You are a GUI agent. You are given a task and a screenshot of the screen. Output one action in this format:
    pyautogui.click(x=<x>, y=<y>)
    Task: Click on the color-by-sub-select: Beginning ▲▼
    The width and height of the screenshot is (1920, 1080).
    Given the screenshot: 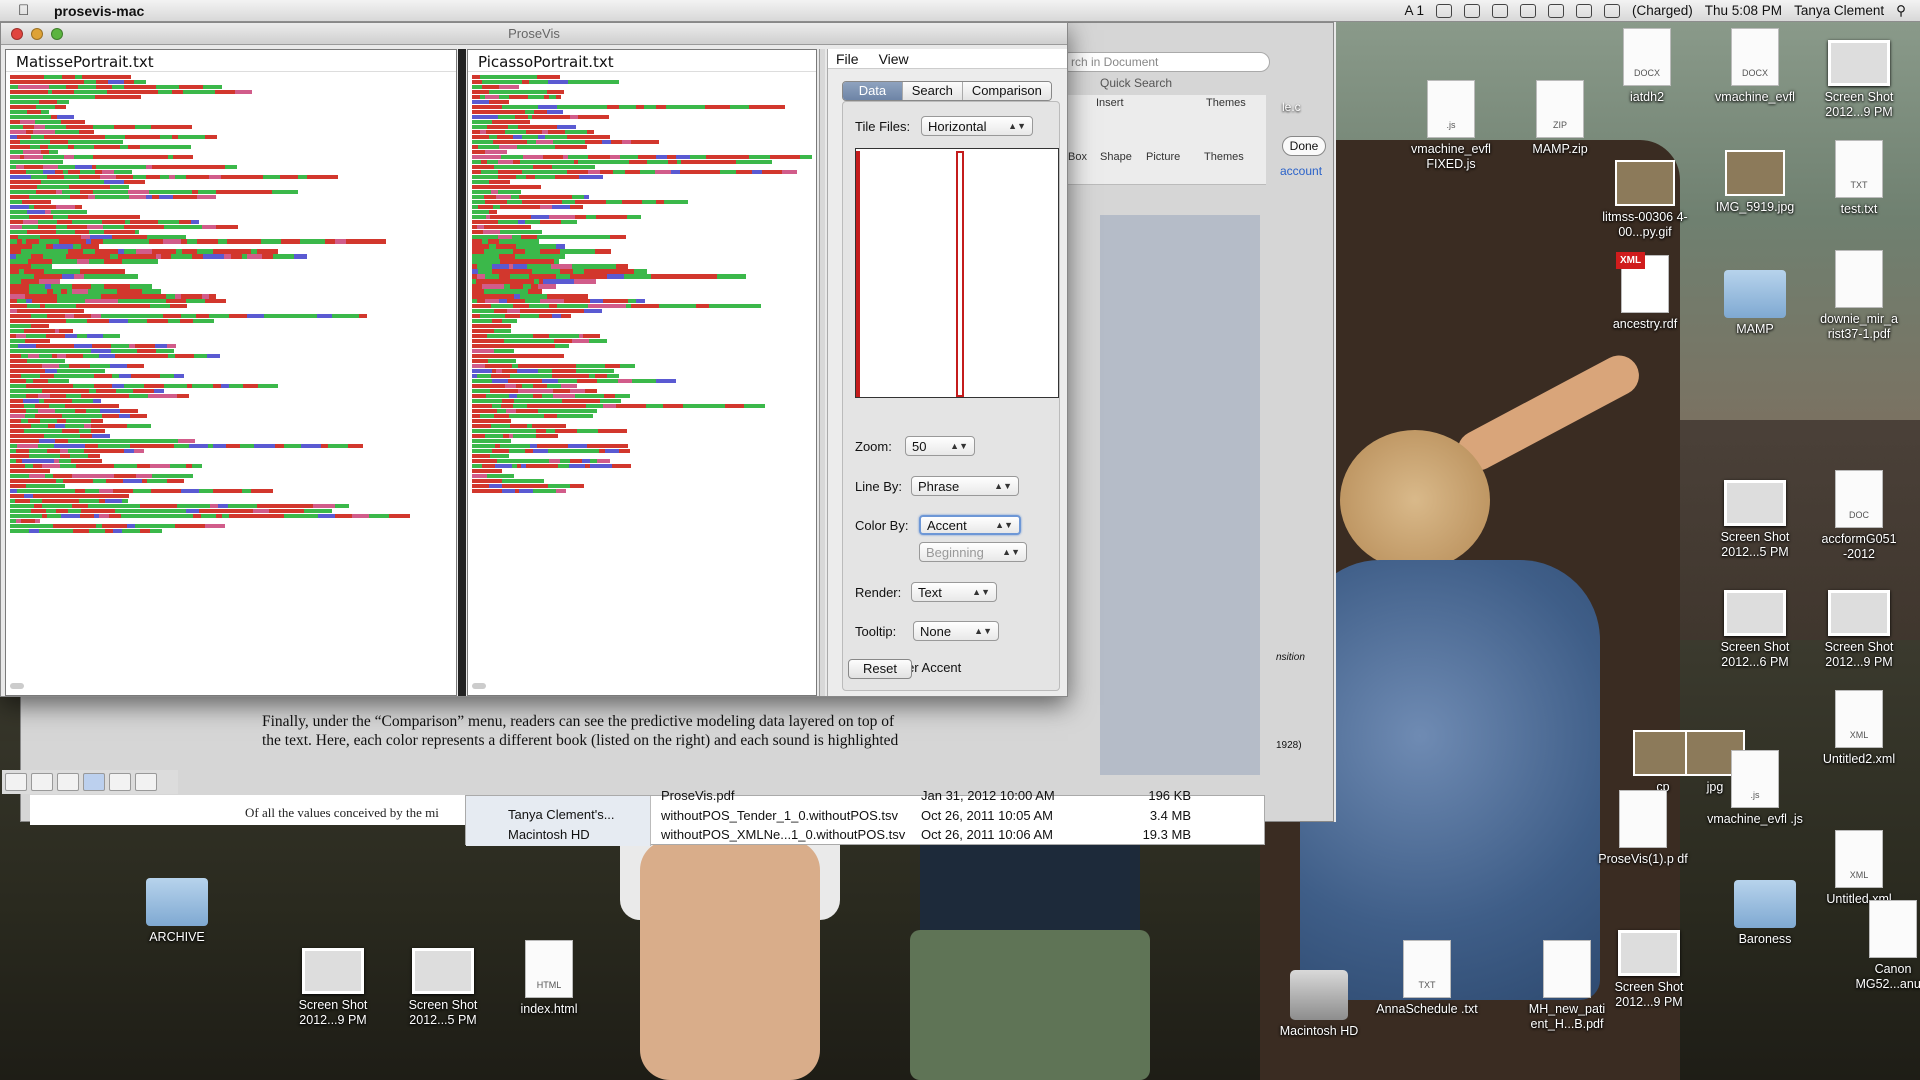 What is the action you would take?
    pyautogui.click(x=973, y=552)
    